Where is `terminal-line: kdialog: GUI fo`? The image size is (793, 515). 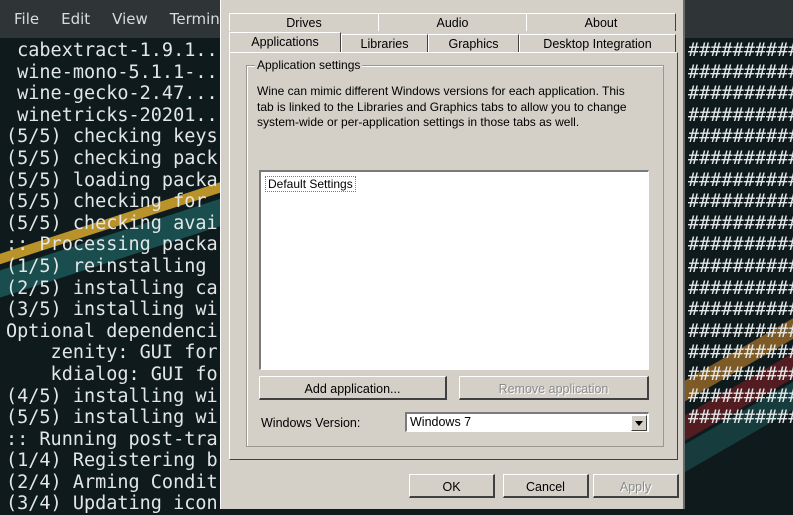 terminal-line: kdialog: GUI fo is located at coordinates (112, 374).